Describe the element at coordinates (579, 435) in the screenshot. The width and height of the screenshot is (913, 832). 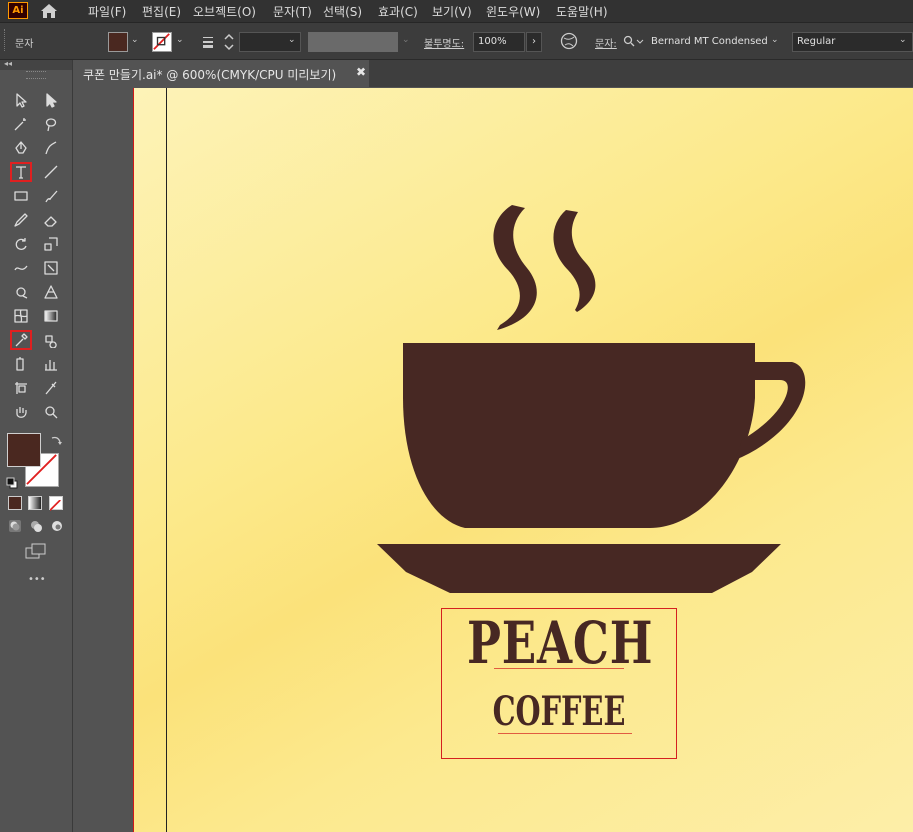
I see `cup-body` at that location.